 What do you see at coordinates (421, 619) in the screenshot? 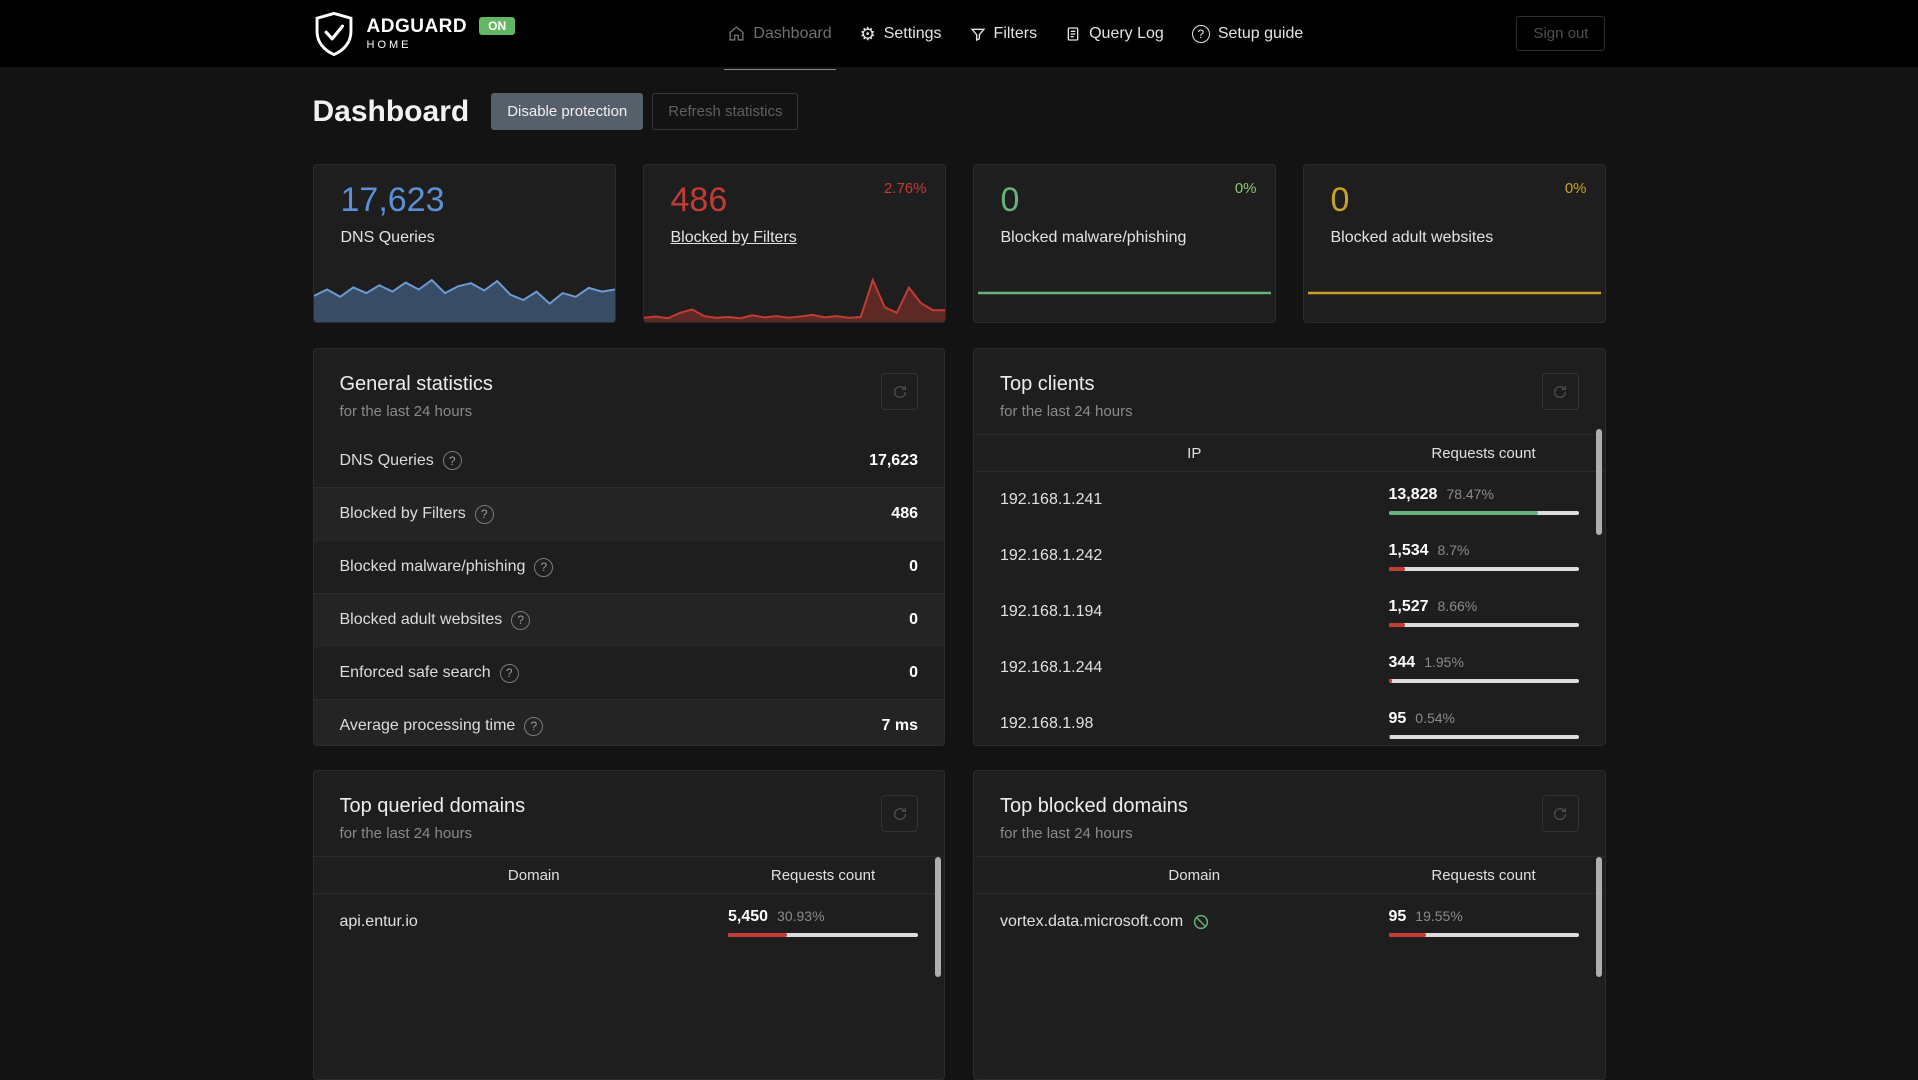
I see `stat-label: Blocked adult websites` at bounding box center [421, 619].